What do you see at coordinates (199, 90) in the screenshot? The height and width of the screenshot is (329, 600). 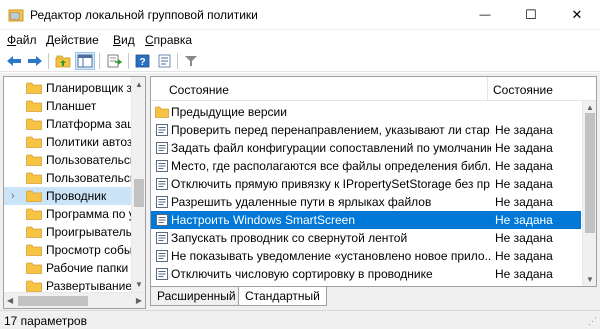 I see `column-header-name: Состояние` at bounding box center [199, 90].